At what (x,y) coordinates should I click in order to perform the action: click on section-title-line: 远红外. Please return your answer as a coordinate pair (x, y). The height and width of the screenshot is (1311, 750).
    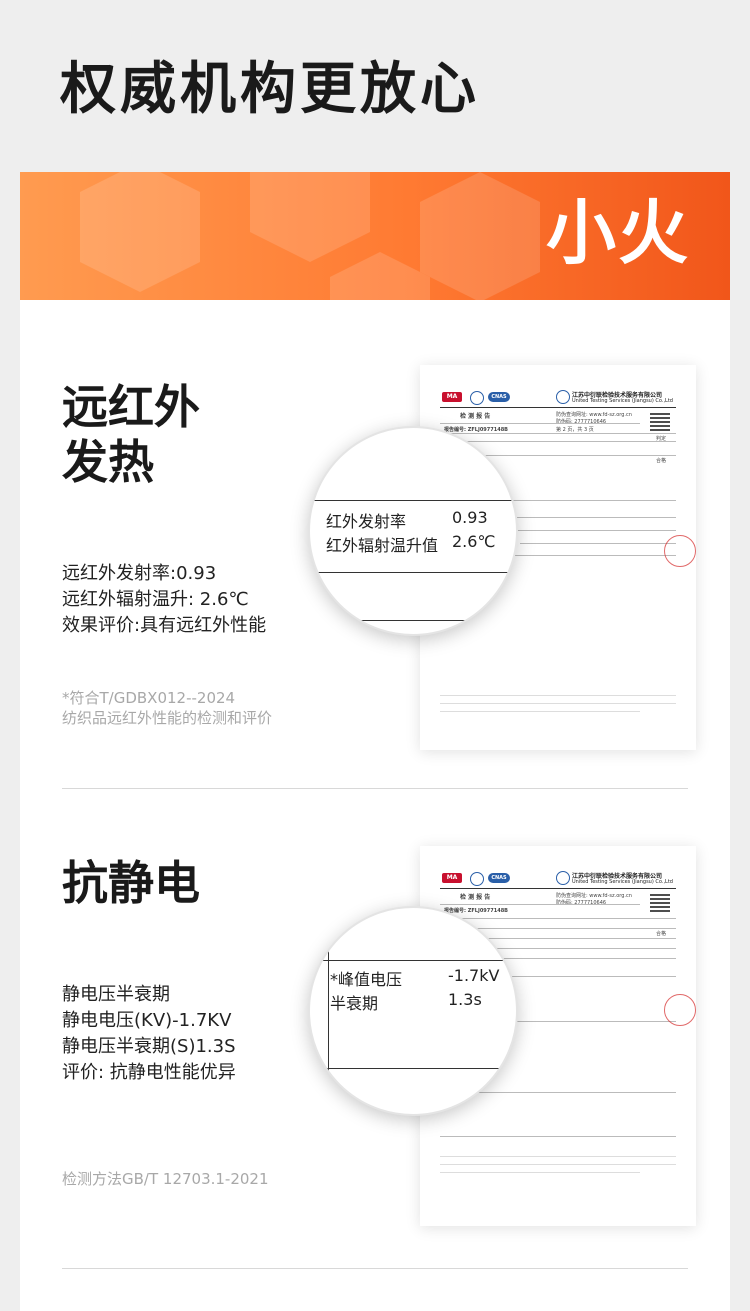
    Looking at the image, I should click on (131, 407).